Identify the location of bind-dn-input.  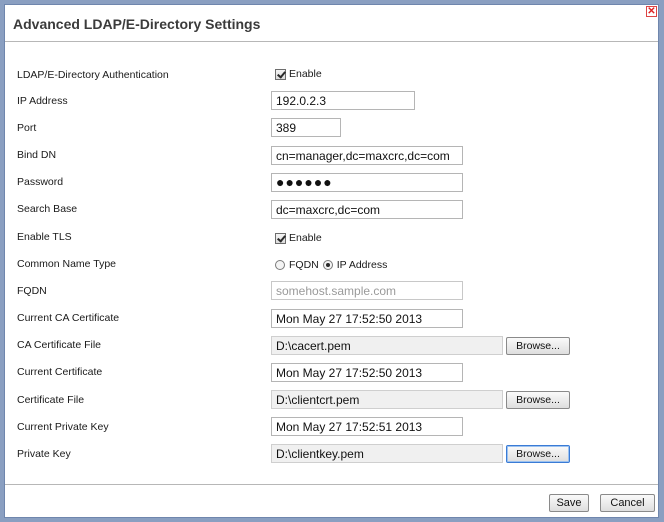
(367, 155).